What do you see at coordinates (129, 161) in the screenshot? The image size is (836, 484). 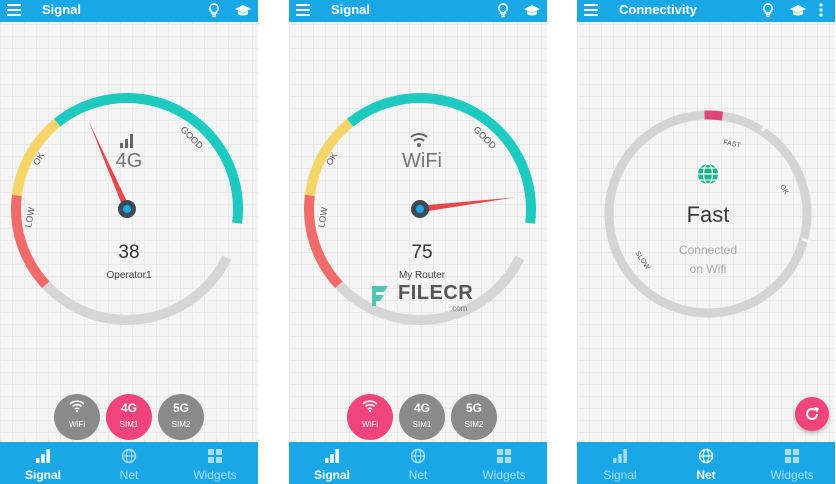 I see `network-type-label: 4G` at bounding box center [129, 161].